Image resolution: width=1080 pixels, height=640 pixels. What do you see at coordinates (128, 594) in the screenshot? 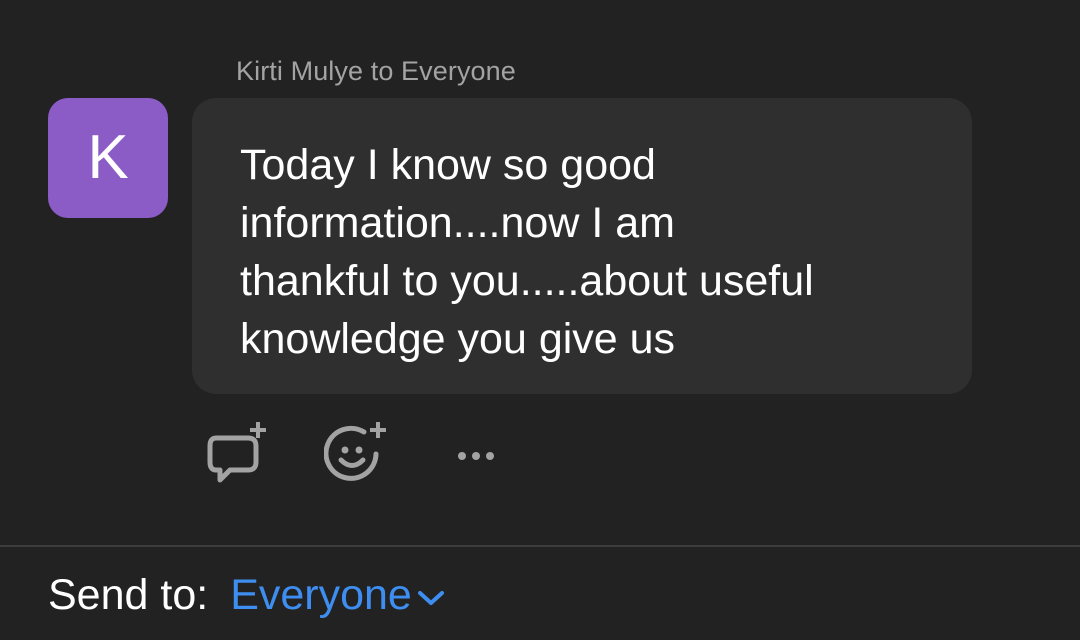
I see `send-to-label: Send to:` at bounding box center [128, 594].